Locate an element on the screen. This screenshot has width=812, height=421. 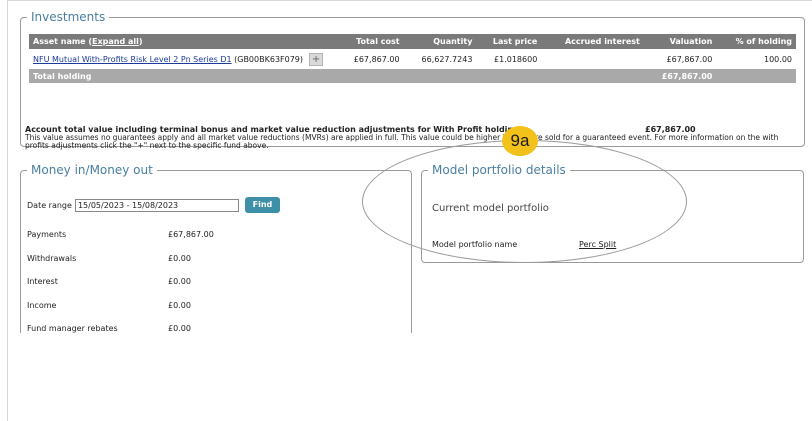
accrued-interest-header: Accrued interest is located at coordinates (592, 41).